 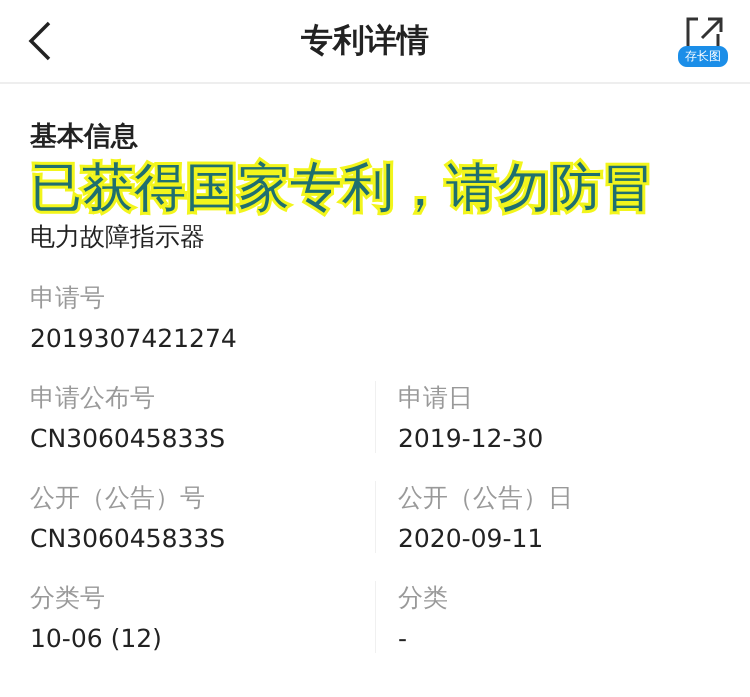 I want to click on field-value: -, so click(x=403, y=638).